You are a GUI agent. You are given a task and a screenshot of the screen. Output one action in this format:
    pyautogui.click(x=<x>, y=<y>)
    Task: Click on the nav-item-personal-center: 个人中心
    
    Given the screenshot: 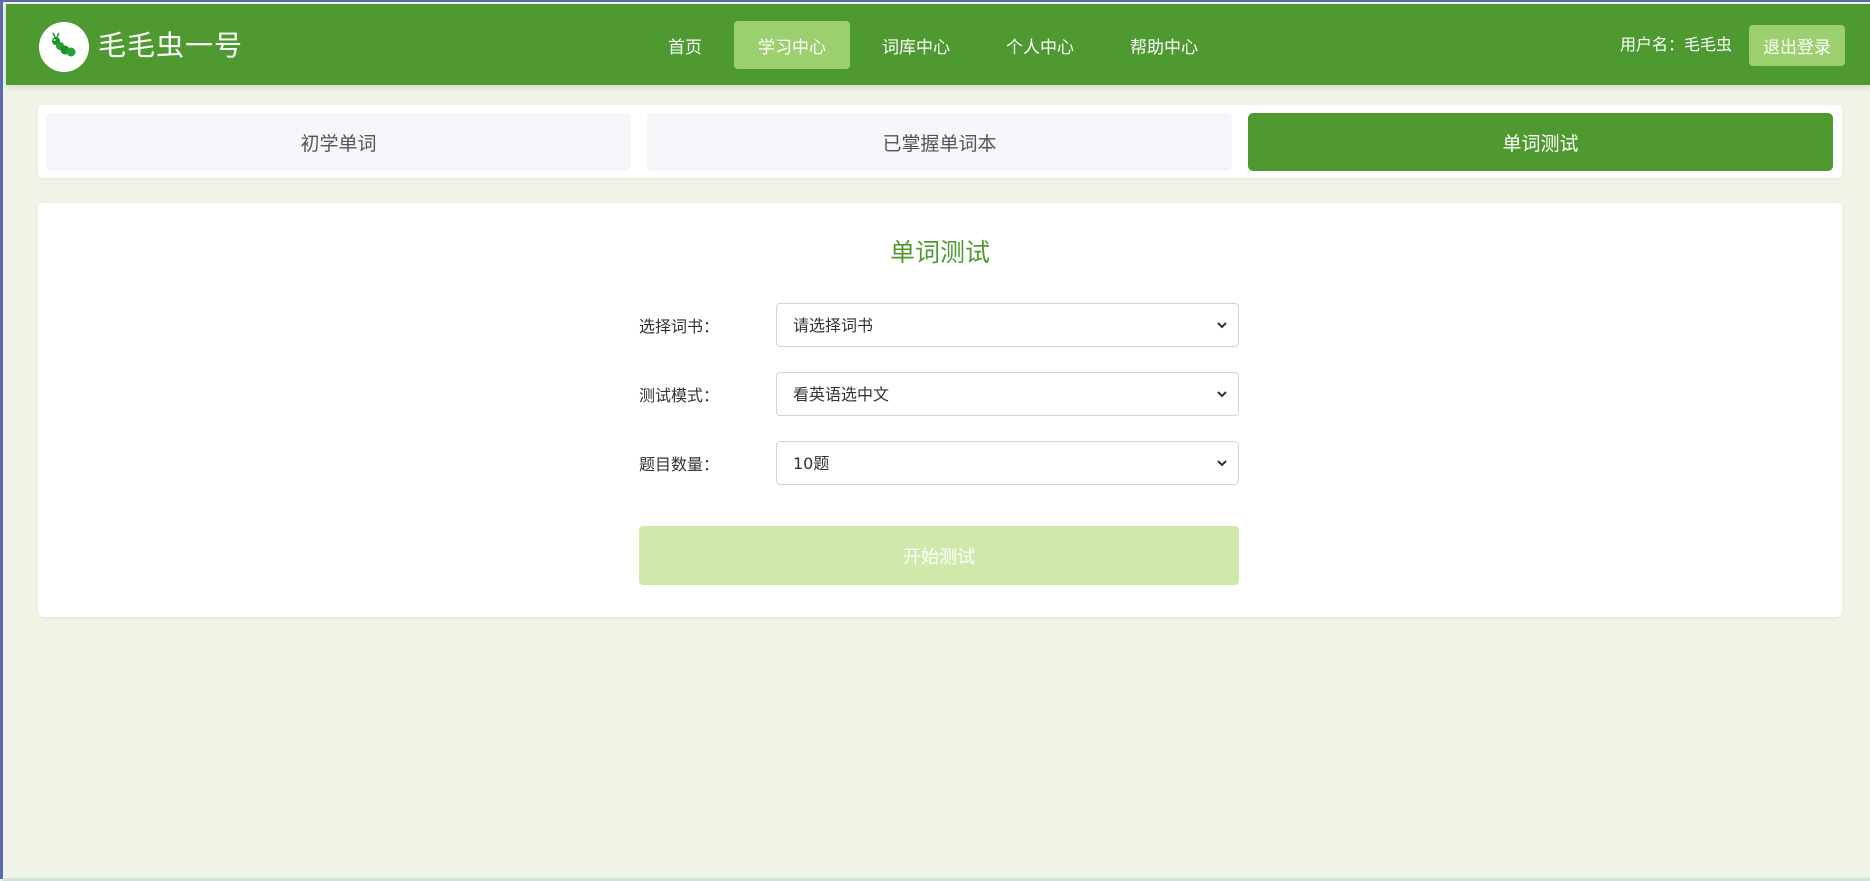 What is the action you would take?
    pyautogui.click(x=1040, y=45)
    